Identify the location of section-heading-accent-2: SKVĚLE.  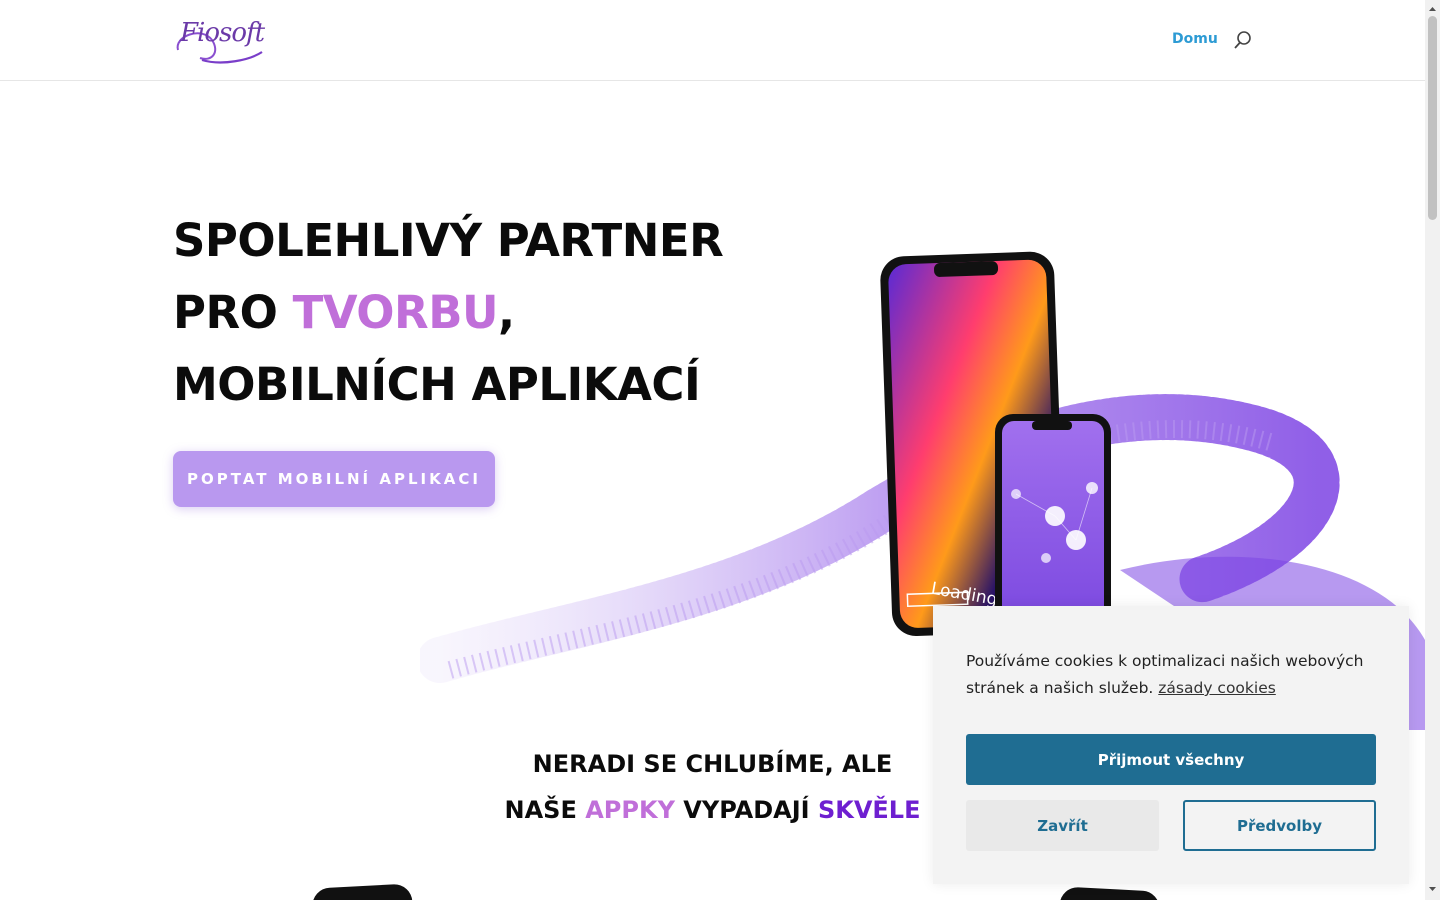
(869, 810).